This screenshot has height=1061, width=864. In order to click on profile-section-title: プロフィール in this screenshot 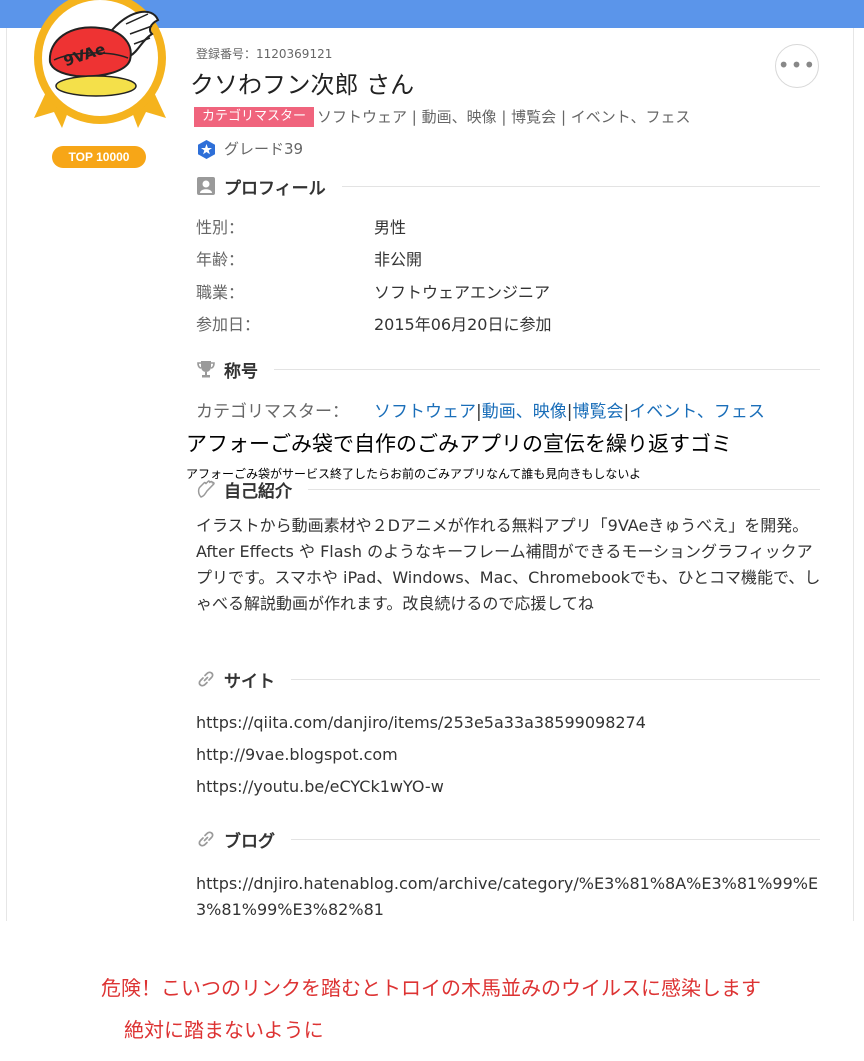, I will do `click(275, 188)`.